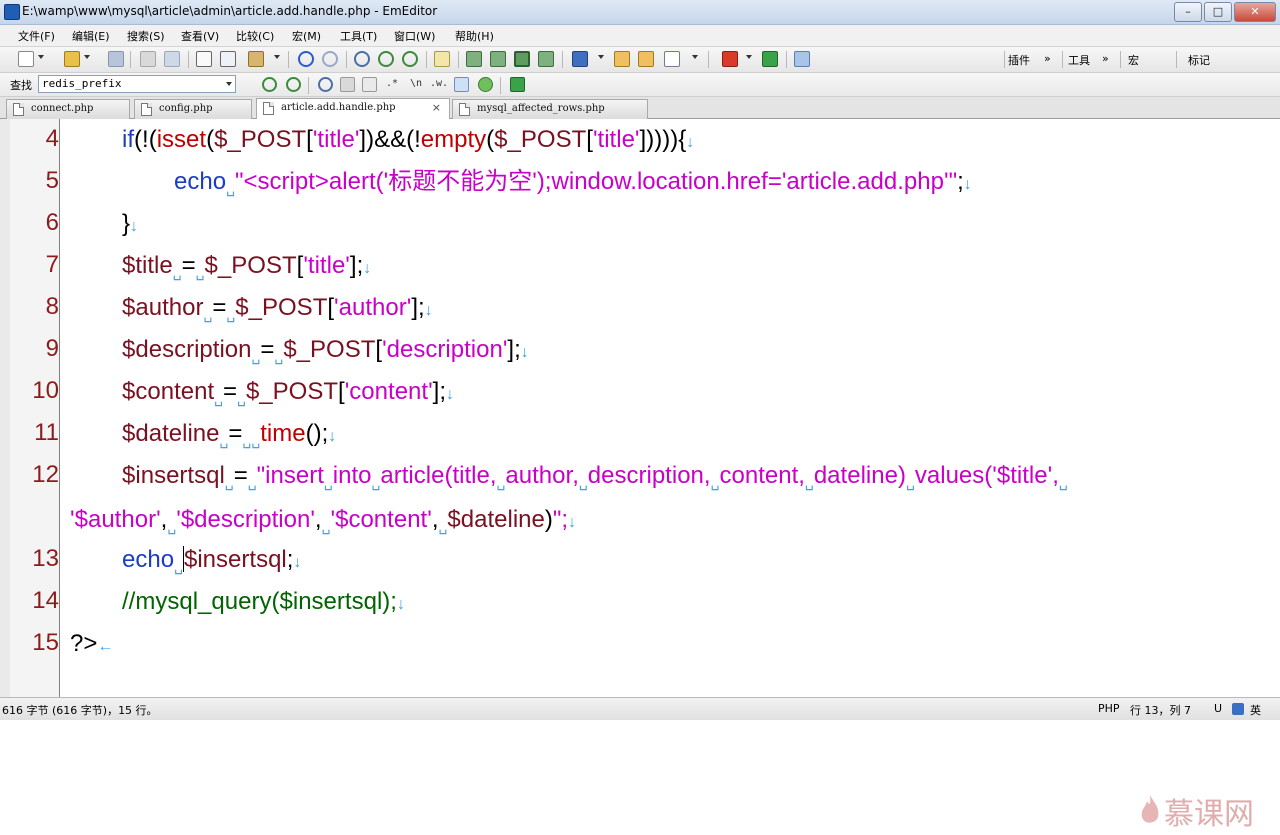 This screenshot has height=835, width=1280. What do you see at coordinates (45, 474) in the screenshot?
I see `line-number: 12` at bounding box center [45, 474].